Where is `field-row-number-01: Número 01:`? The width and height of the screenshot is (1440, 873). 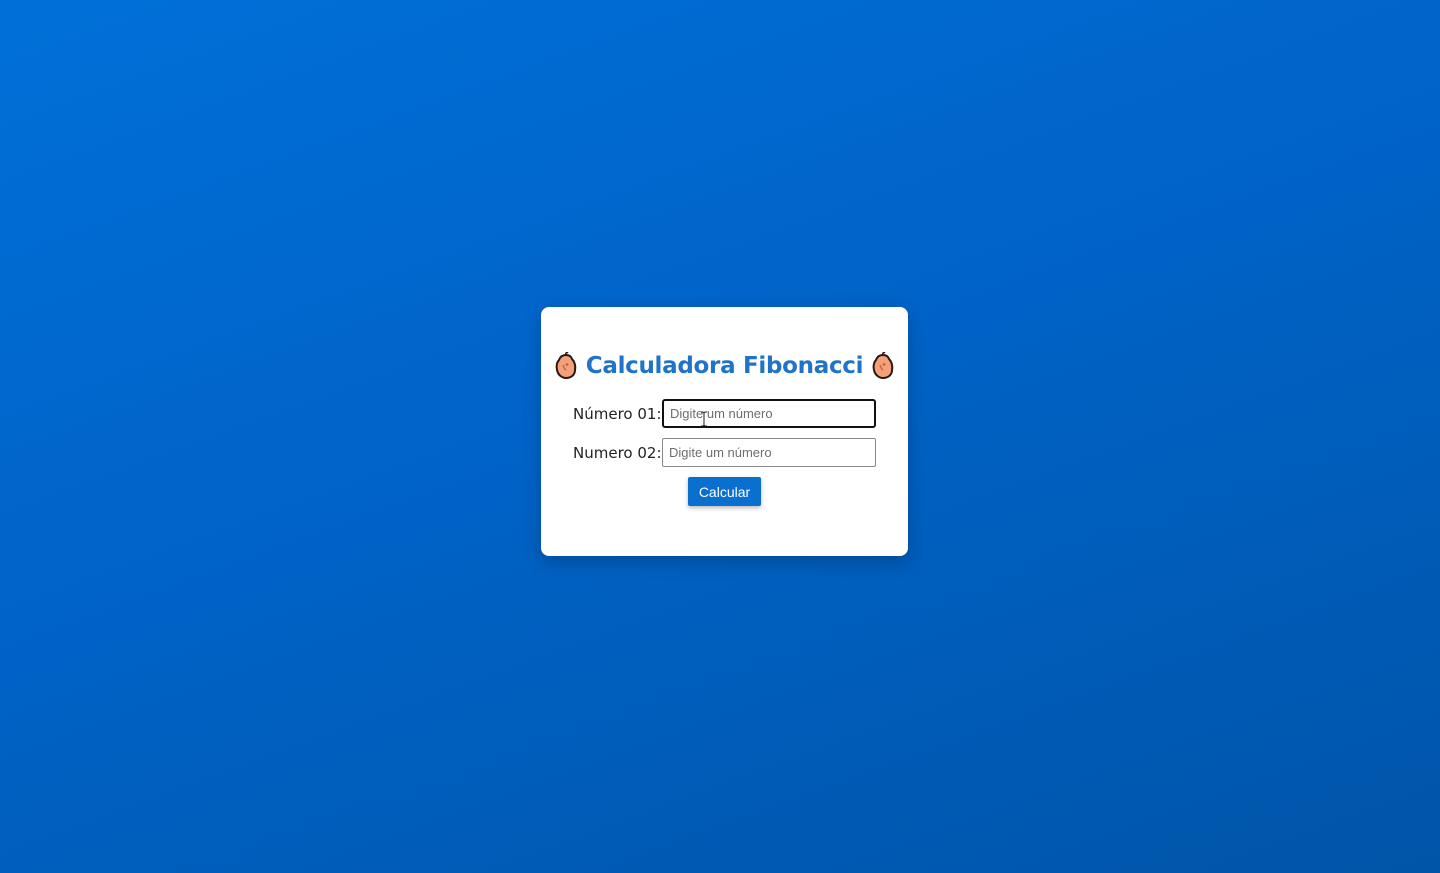
field-row-number-01: Número 01: is located at coordinates (724, 413).